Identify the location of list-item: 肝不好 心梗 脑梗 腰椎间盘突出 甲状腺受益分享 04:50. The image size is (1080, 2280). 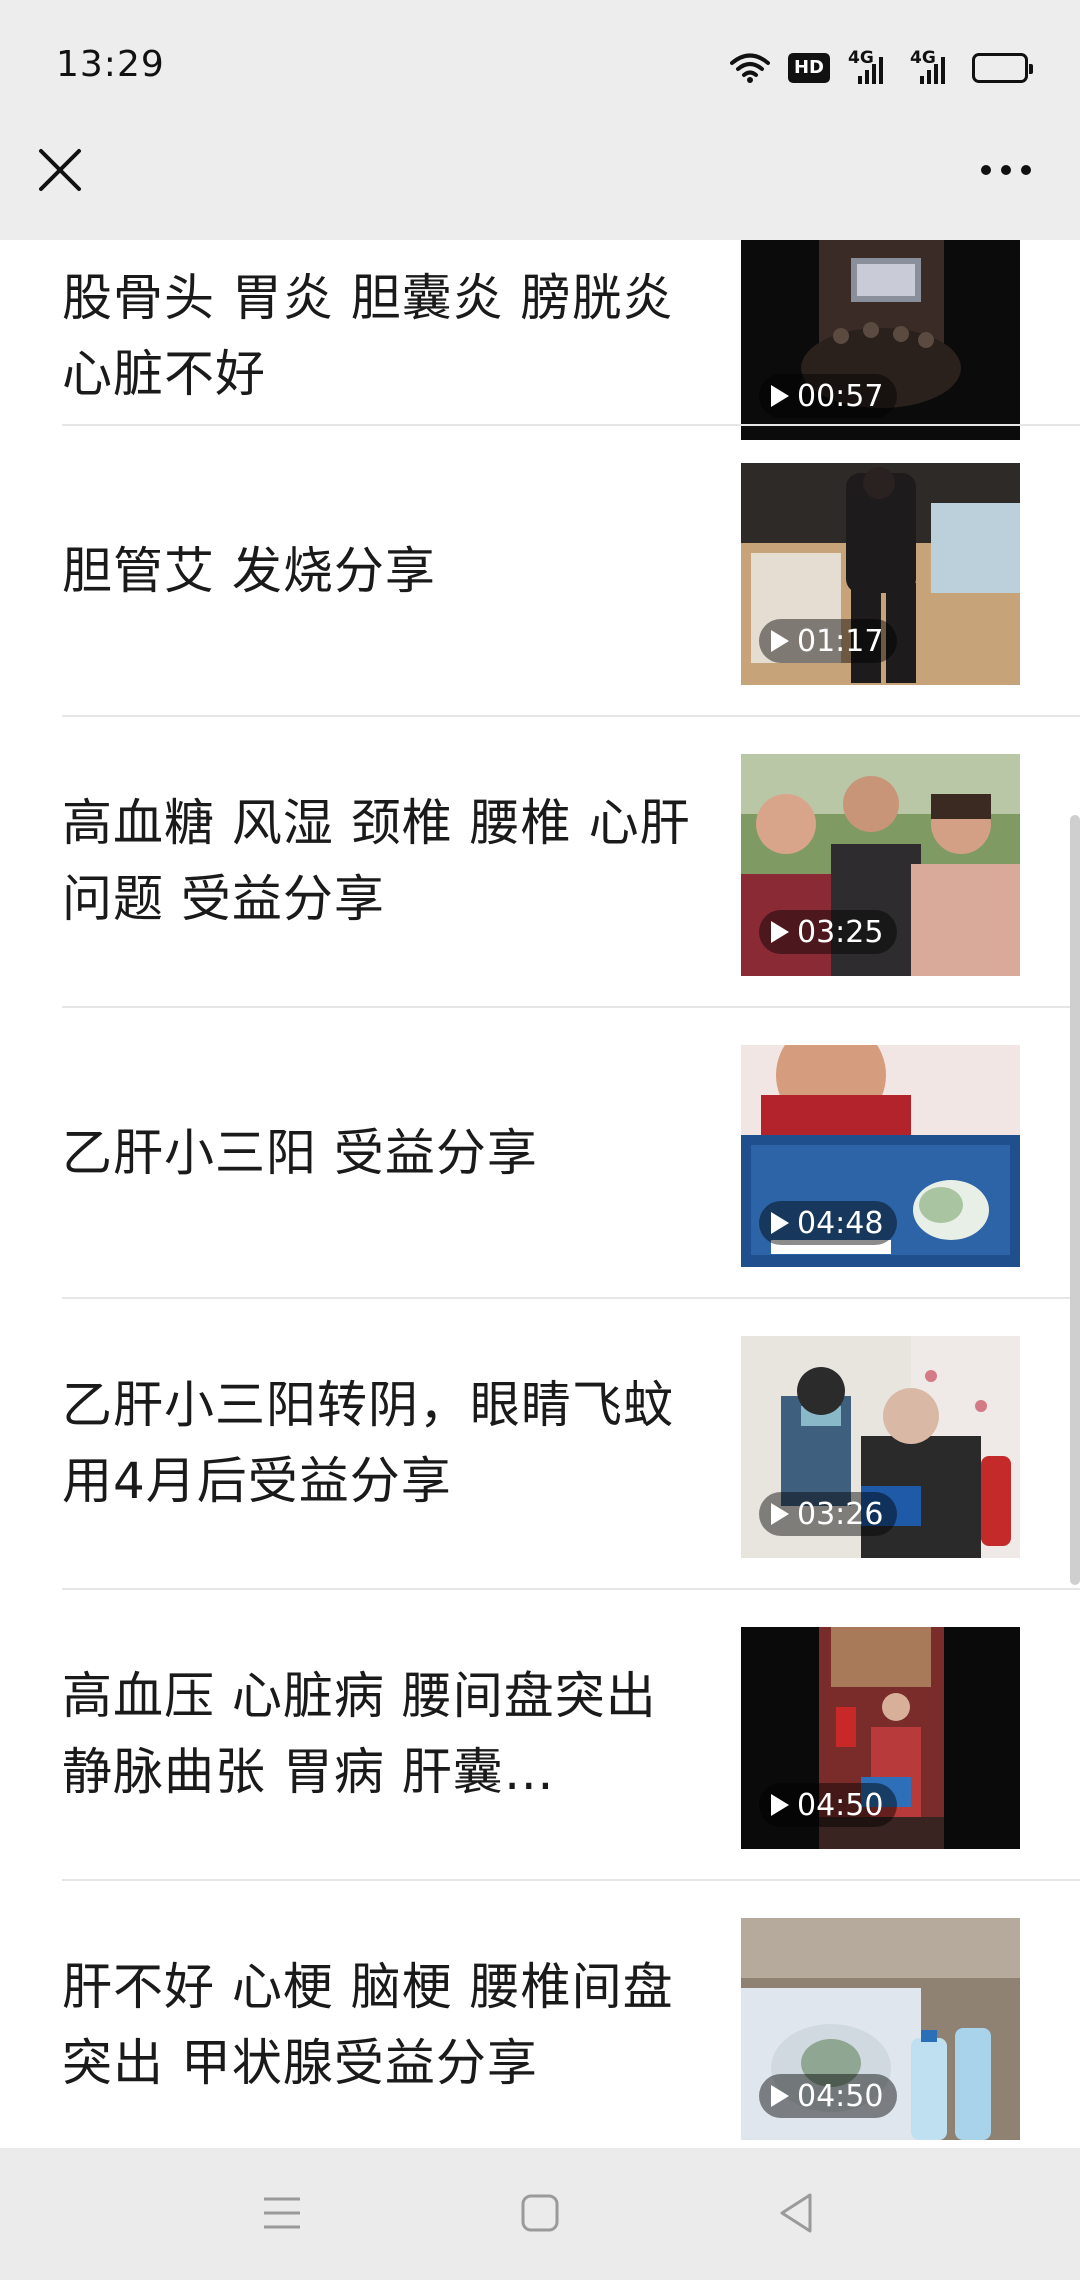
(540, 2014).